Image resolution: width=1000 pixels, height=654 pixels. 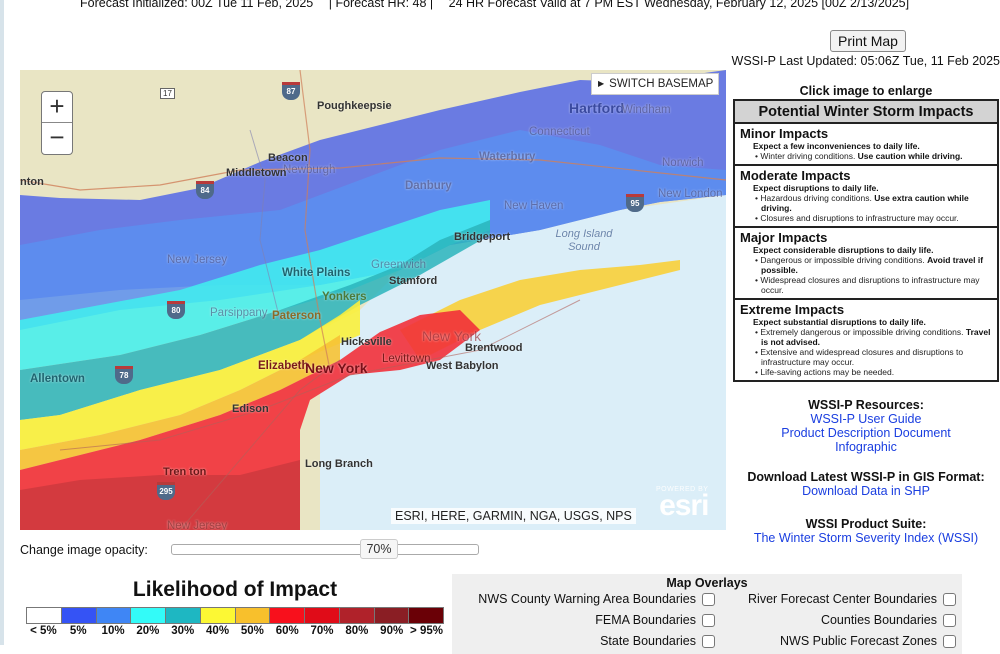 I want to click on label-trenton: Tren ton, so click(x=185, y=472).